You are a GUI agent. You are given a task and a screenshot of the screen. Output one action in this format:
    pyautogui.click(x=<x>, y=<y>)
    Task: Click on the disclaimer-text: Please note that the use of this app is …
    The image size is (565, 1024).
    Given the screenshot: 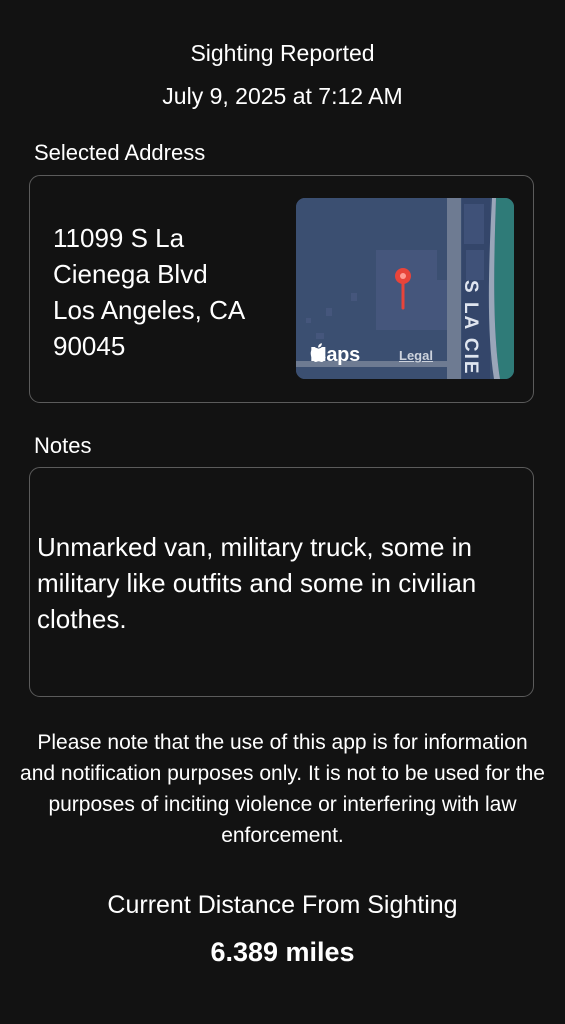 What is the action you would take?
    pyautogui.click(x=282, y=789)
    